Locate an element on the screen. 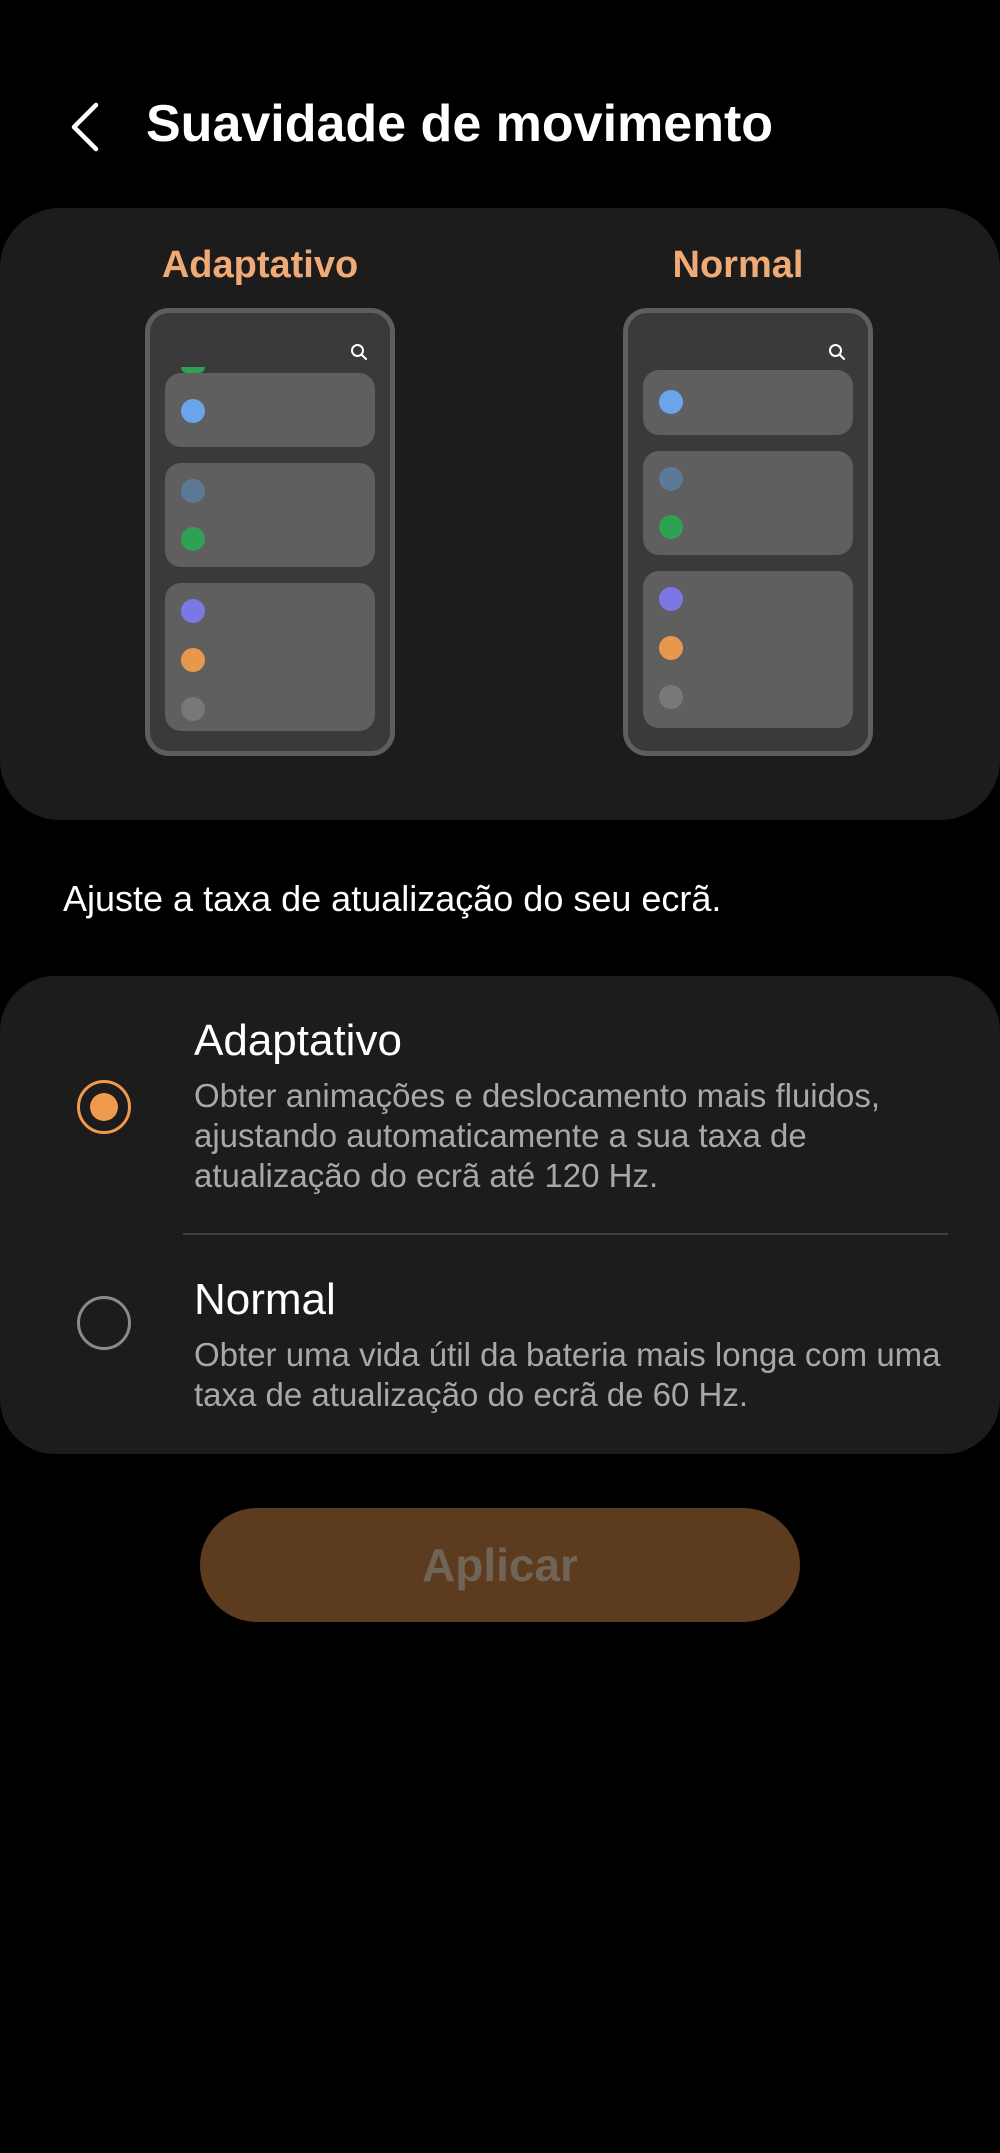 Image resolution: width=1000 pixels, height=2153 pixels. preview-adaptive: Adaptativo is located at coordinates (260, 514).